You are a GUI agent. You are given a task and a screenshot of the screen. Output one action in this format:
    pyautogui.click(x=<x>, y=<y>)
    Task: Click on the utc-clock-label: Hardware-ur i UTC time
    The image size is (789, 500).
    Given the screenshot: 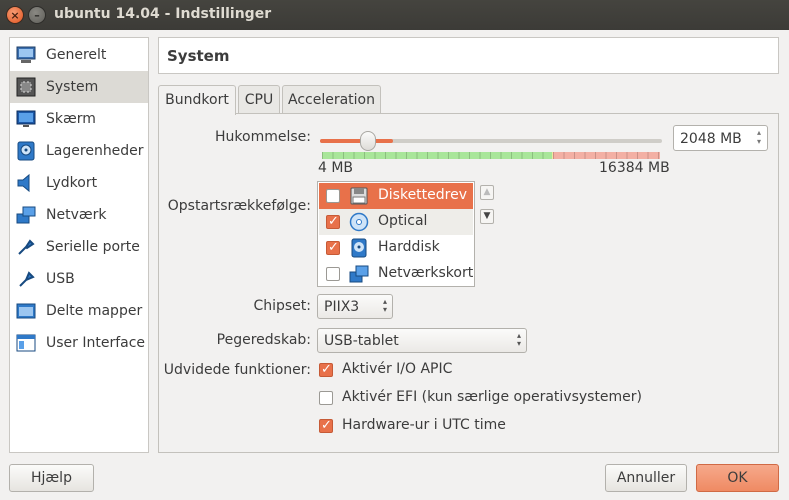 What is the action you would take?
    pyautogui.click(x=424, y=425)
    